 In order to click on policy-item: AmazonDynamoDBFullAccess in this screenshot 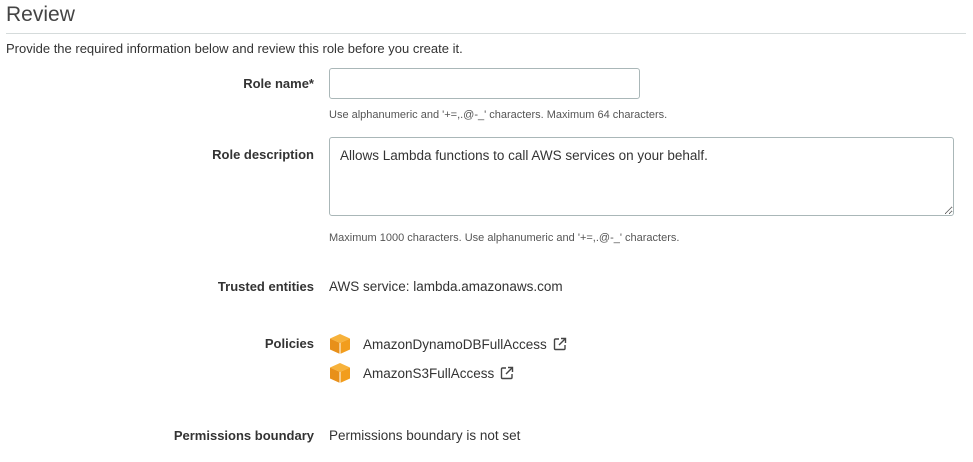, I will do `click(448, 344)`.